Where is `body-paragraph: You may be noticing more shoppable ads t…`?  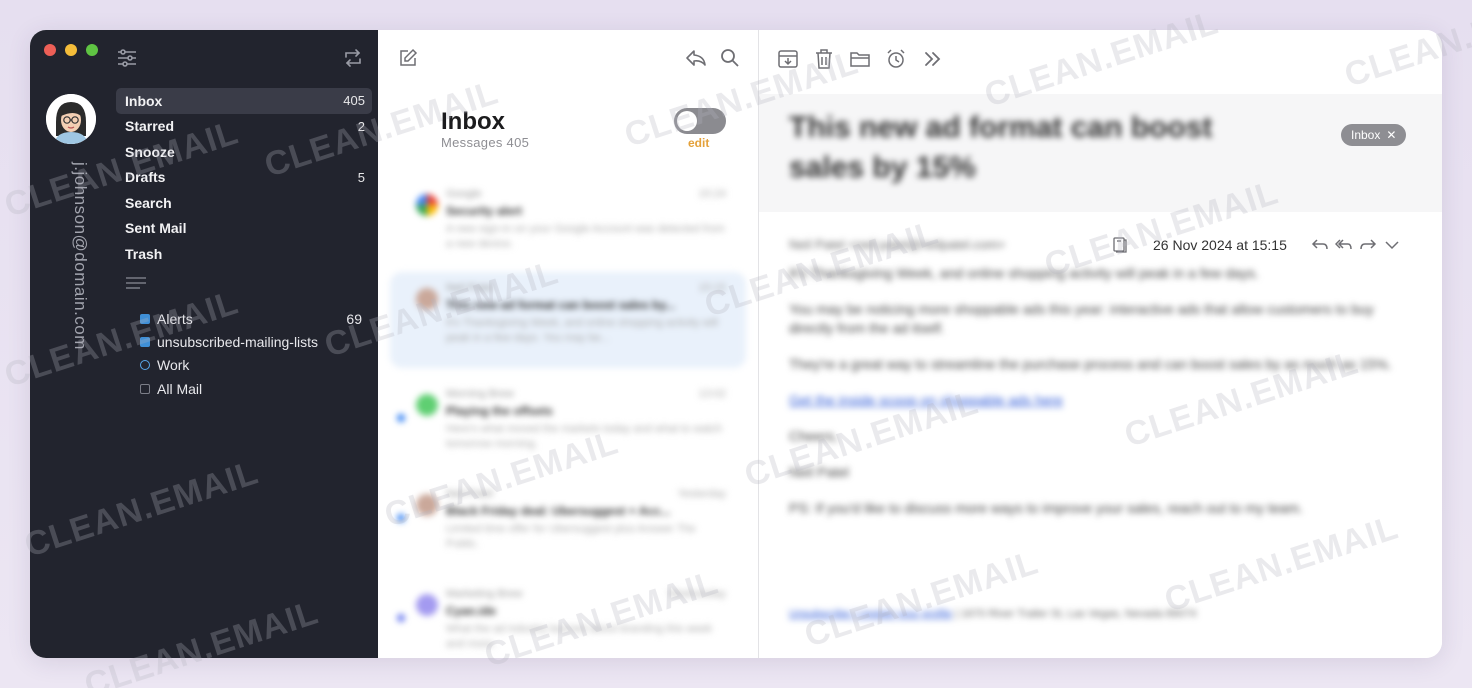
body-paragraph: You may be noticing more shoppable ads t… is located at coordinates (1081, 318).